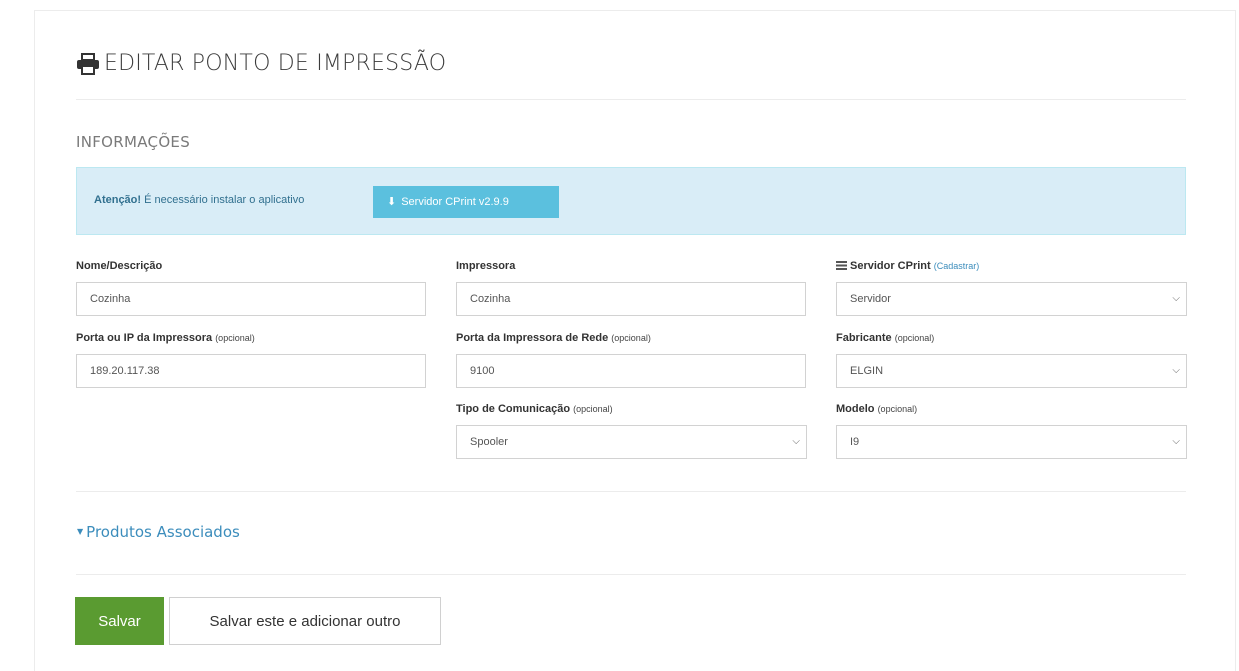 This screenshot has width=1239, height=671. What do you see at coordinates (534, 409) in the screenshot?
I see `tipo-comunicacao-label: Tipo de Comunicação (opcional)` at bounding box center [534, 409].